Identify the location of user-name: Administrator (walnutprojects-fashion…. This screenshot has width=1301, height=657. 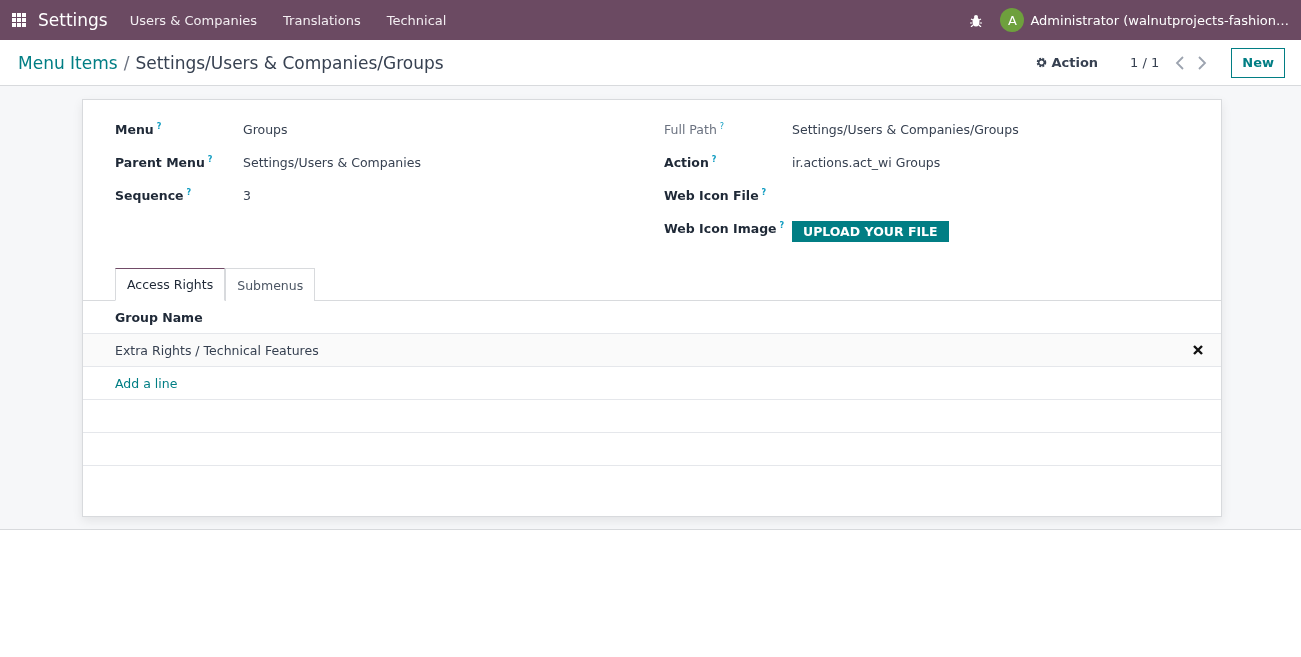
(1159, 20).